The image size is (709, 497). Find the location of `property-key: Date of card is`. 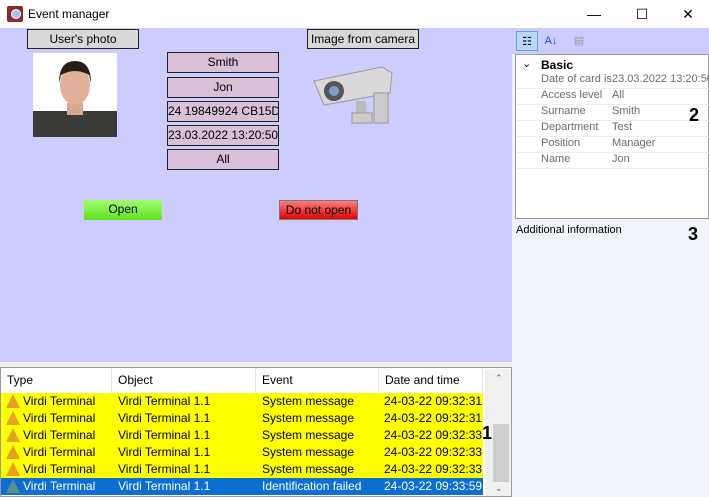

property-key: Date of card is is located at coordinates (576, 79).